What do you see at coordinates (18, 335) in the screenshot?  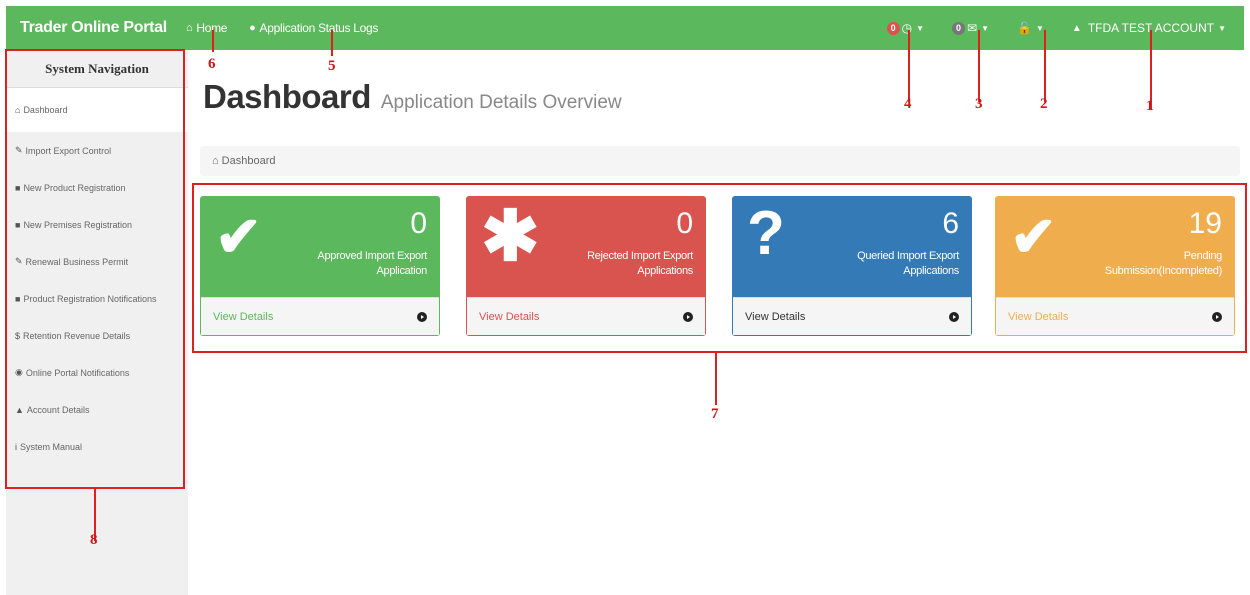 I see `dollar-icon: $` at bounding box center [18, 335].